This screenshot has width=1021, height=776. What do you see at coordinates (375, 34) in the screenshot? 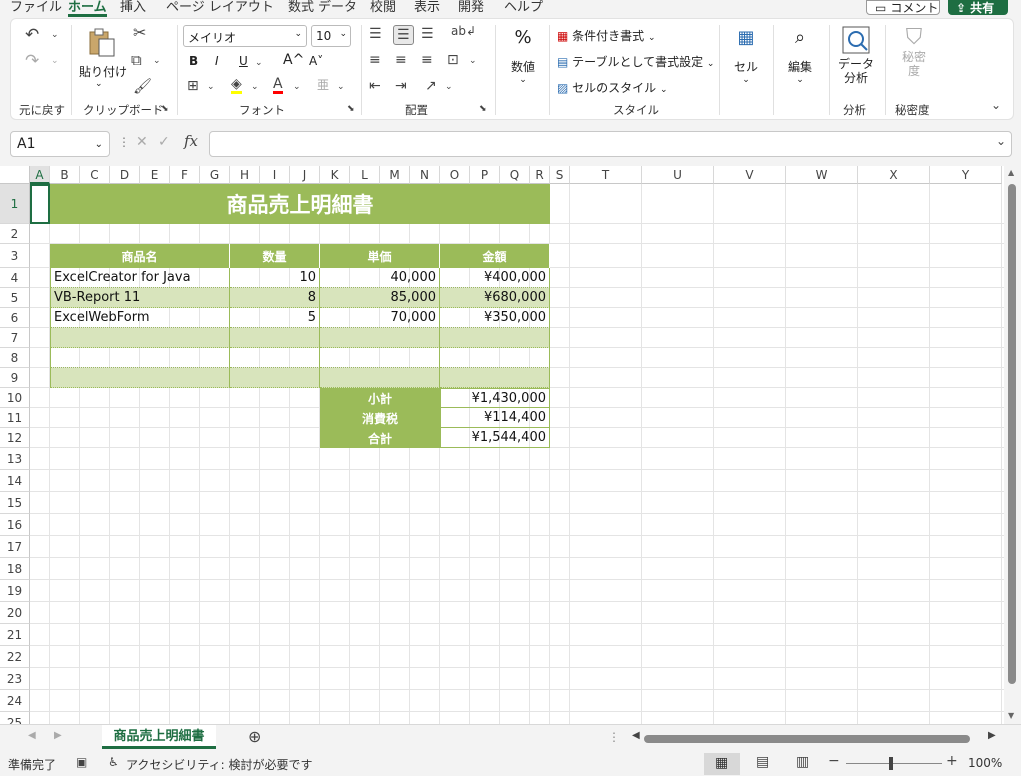
I see `align-top-icon: ☰` at bounding box center [375, 34].